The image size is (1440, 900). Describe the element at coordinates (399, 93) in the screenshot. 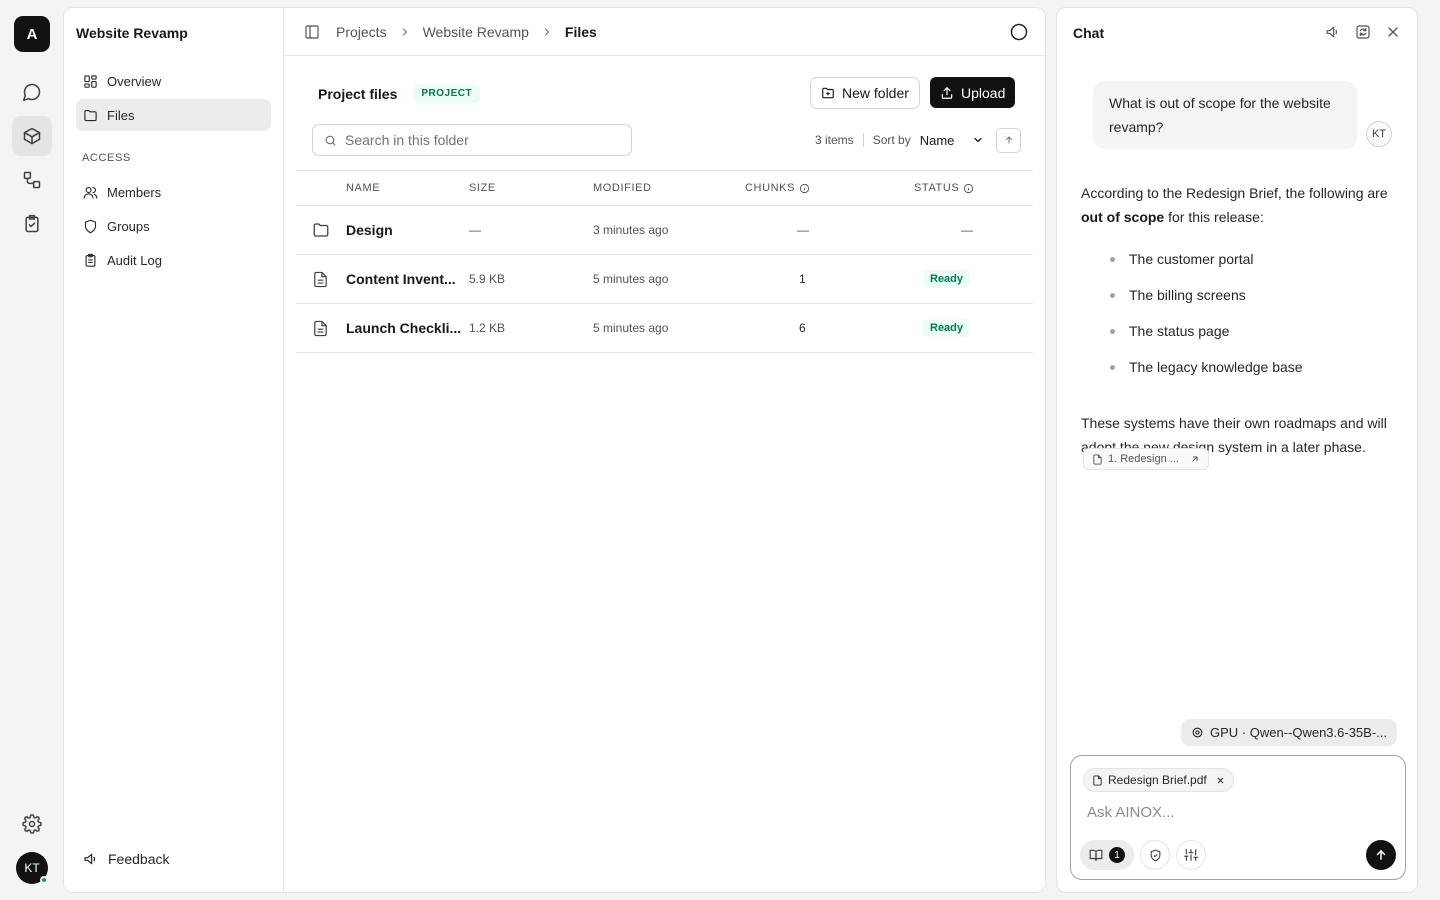

I see `files-header: Project files PROJECT` at that location.